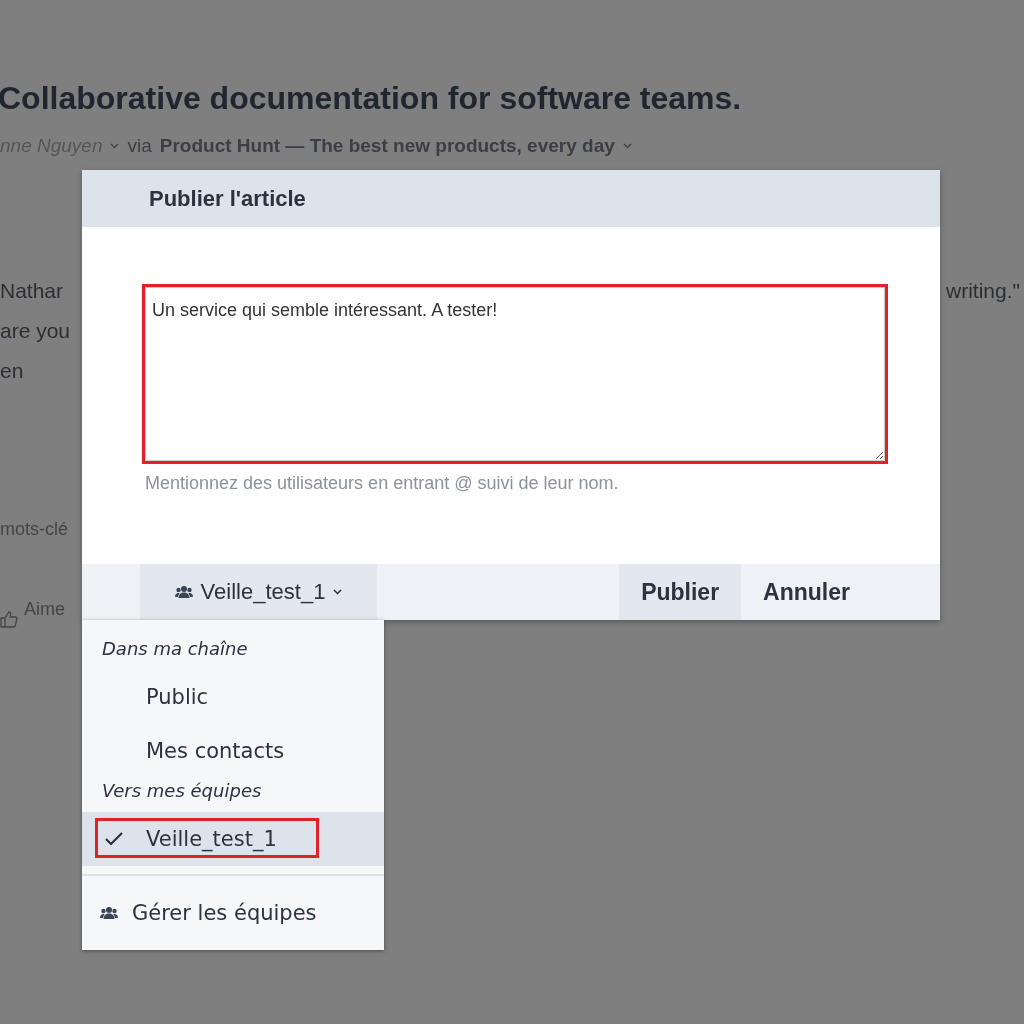  I want to click on article-title: Collaborative documentation for software teams., so click(371, 98).